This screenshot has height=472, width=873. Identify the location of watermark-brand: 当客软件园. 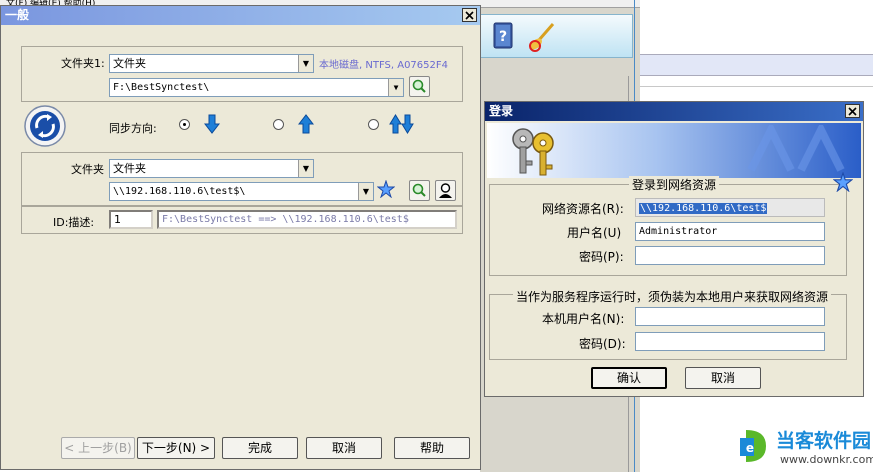
(824, 441).